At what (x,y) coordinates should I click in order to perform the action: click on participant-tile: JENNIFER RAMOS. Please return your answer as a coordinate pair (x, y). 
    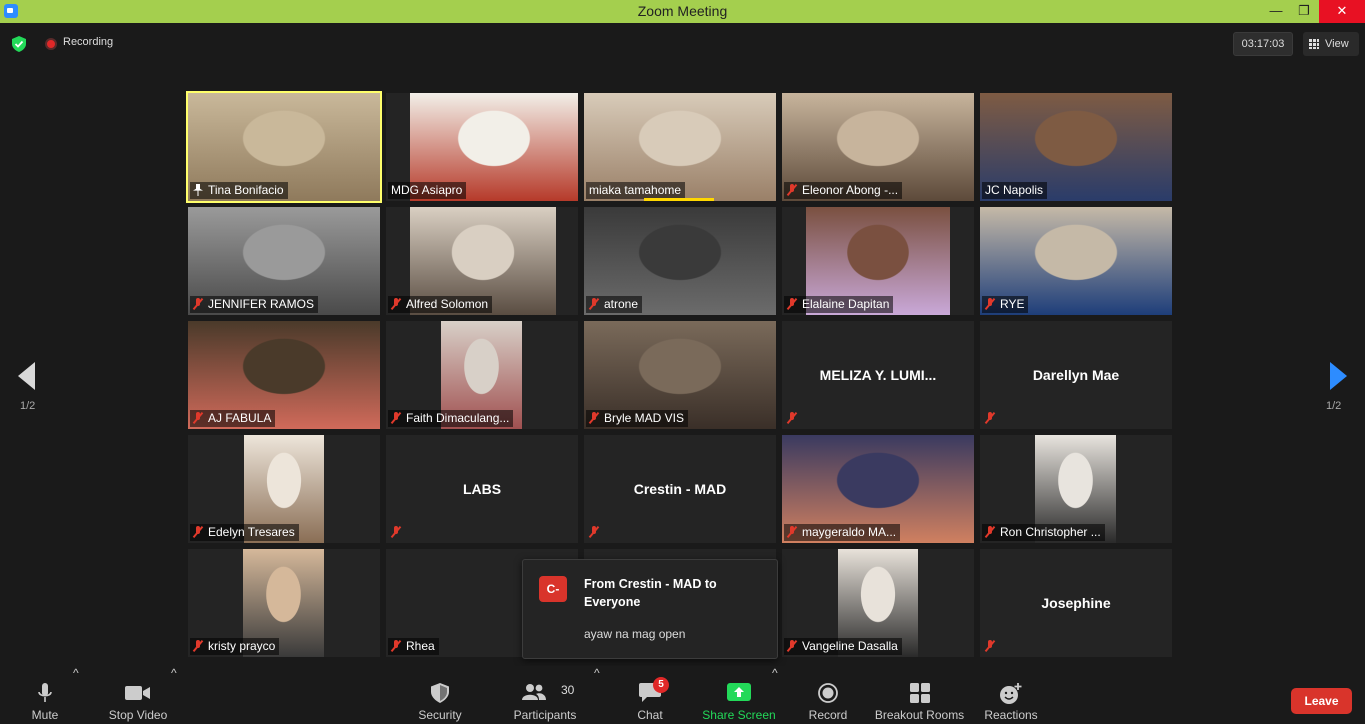
    Looking at the image, I should click on (284, 261).